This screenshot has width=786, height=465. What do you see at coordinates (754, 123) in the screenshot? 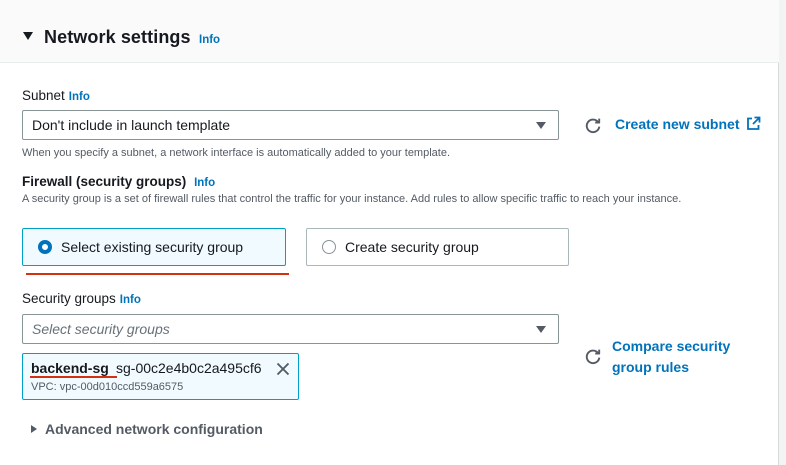
I see `external-link-icon` at bounding box center [754, 123].